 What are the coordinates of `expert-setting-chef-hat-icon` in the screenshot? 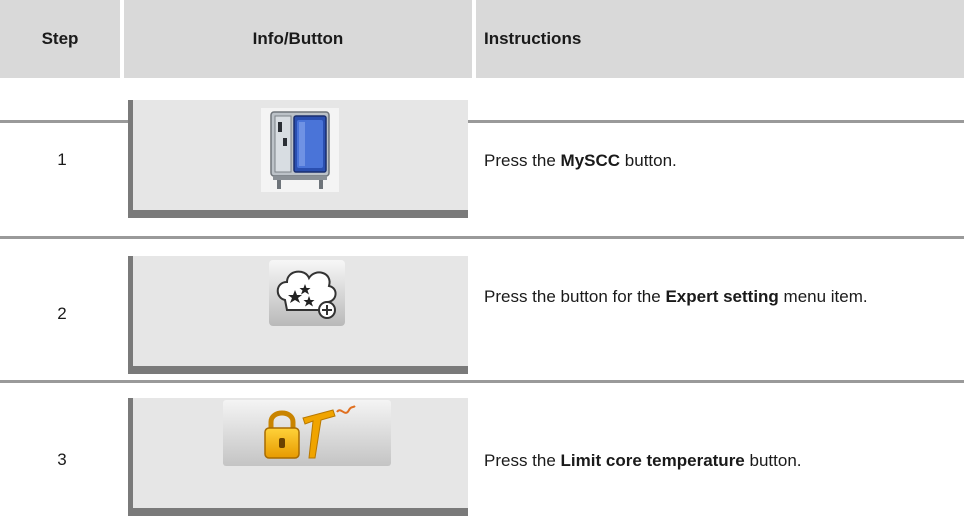 It's located at (307, 293).